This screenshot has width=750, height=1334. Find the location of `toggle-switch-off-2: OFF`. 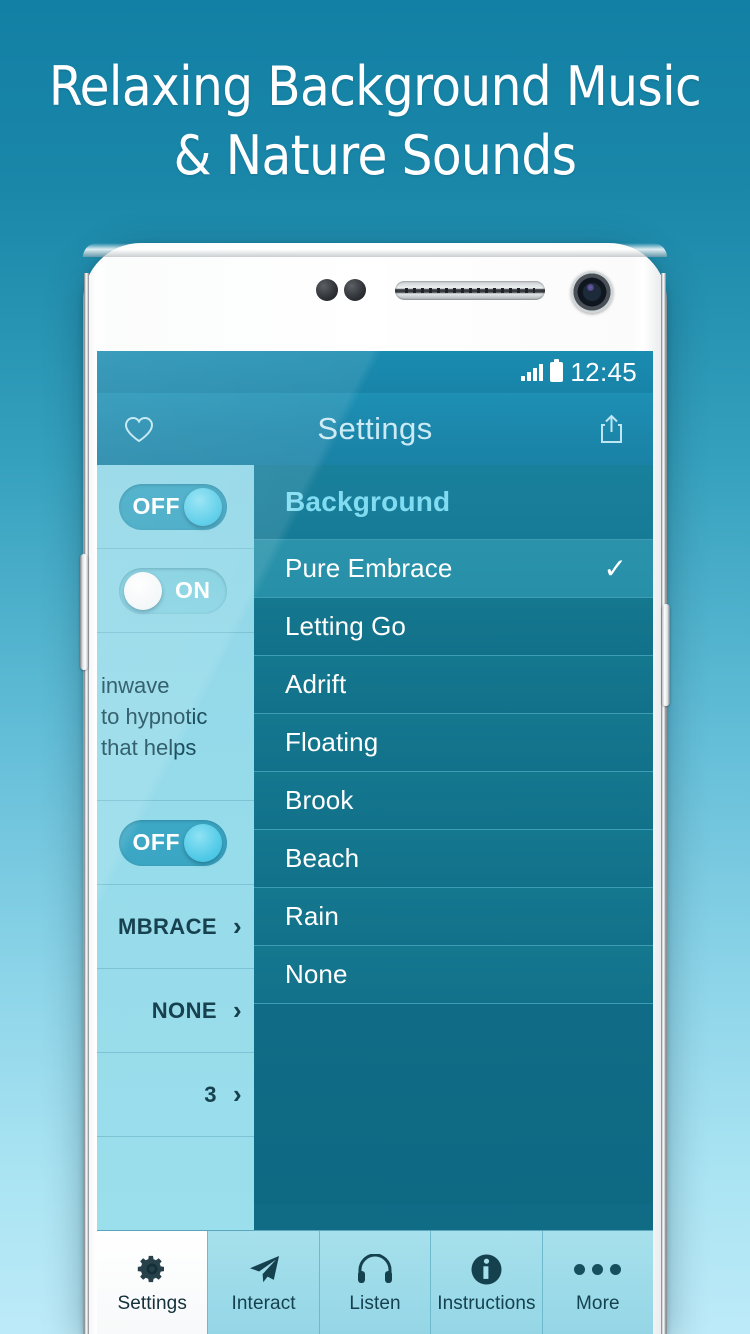

toggle-switch-off-2: OFF is located at coordinates (172, 842).